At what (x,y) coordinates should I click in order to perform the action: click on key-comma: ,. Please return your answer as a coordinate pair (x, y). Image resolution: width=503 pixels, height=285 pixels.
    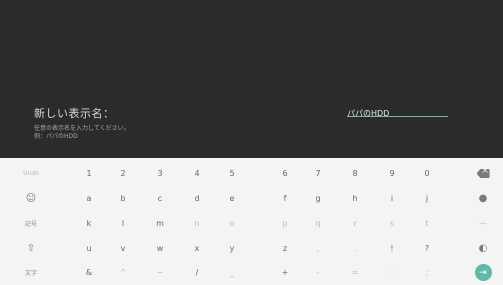
    Looking at the image, I should click on (318, 248).